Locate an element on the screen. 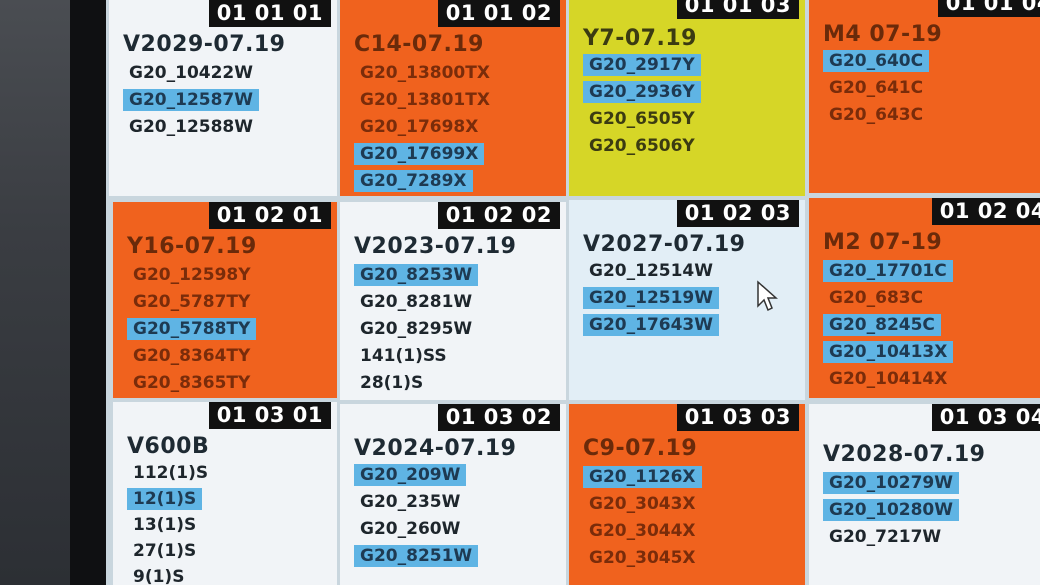  cell-item: G20_3043X is located at coordinates (642, 504).